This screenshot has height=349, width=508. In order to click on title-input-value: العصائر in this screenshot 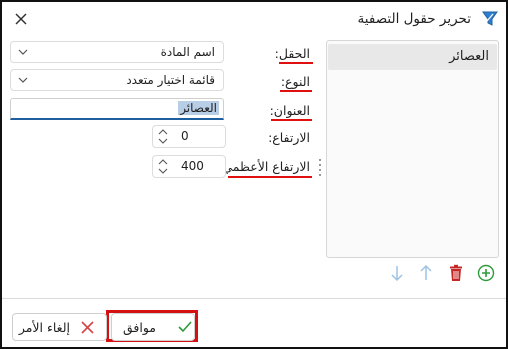, I will do `click(198, 108)`.